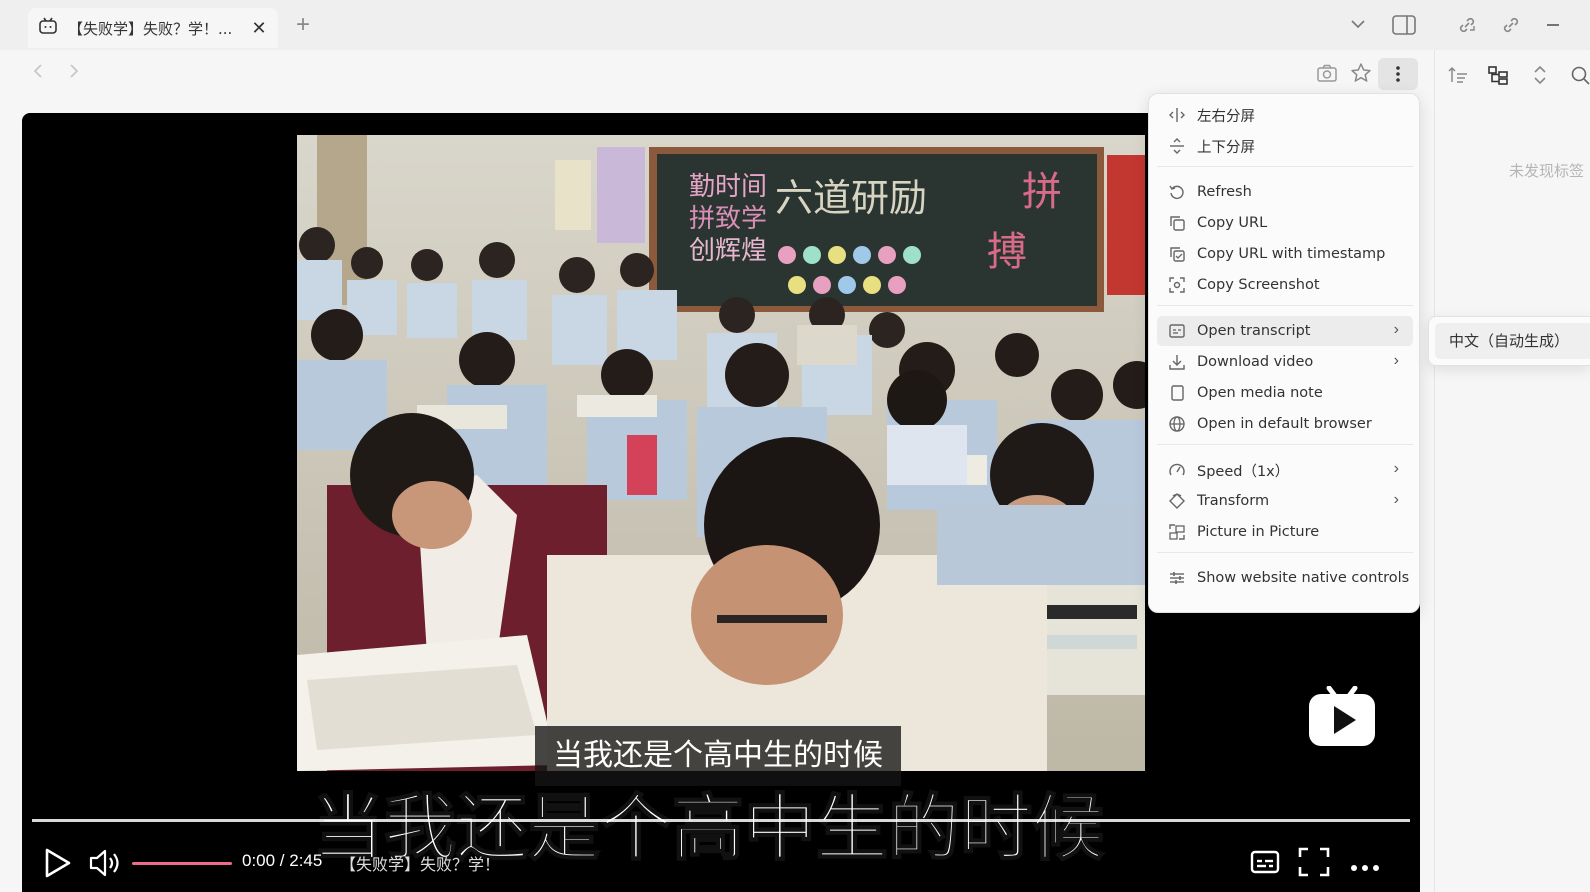 The height and width of the screenshot is (892, 1590). Describe the element at coordinates (1342, 716) in the screenshot. I see `bilibili-logo-icon` at that location.